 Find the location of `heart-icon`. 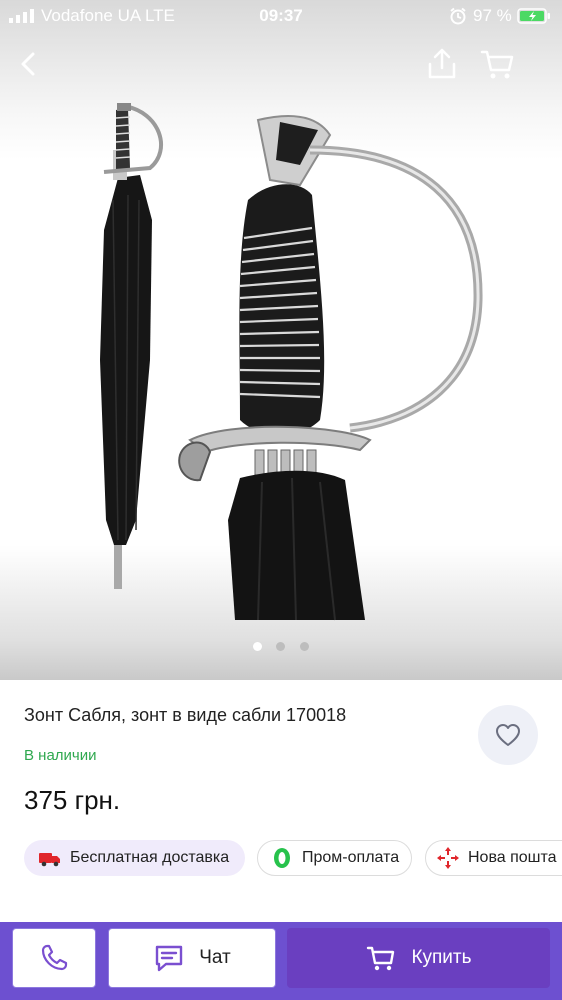

heart-icon is located at coordinates (508, 735).